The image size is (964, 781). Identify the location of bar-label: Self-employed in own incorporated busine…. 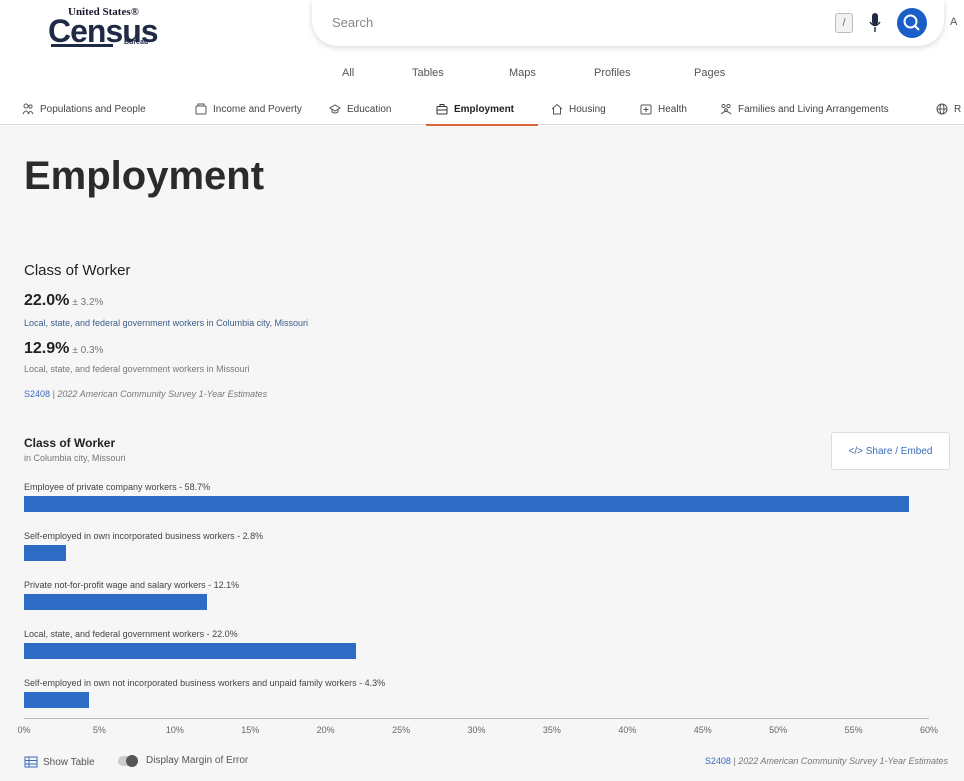
(144, 536).